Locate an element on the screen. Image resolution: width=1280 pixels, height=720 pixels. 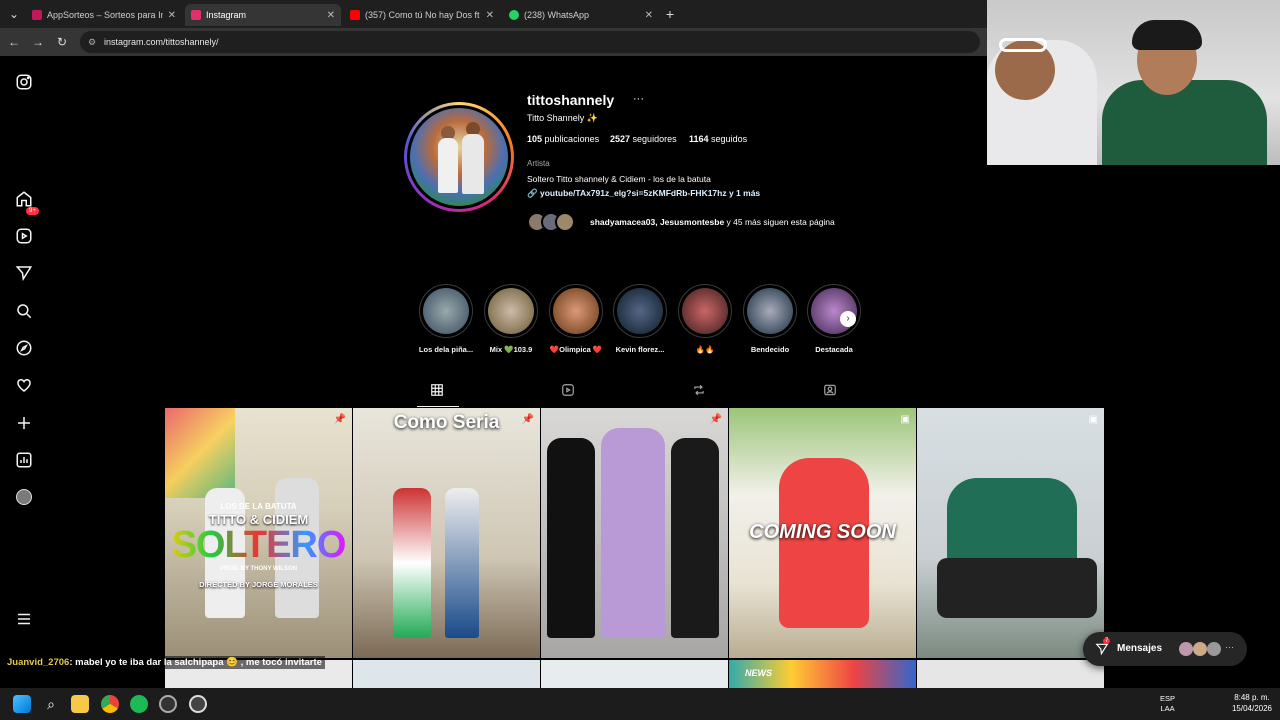
browser-tab-appsorteos: AppSorteos – Sorteos para Insta ✕ is located at coordinates (104, 15).